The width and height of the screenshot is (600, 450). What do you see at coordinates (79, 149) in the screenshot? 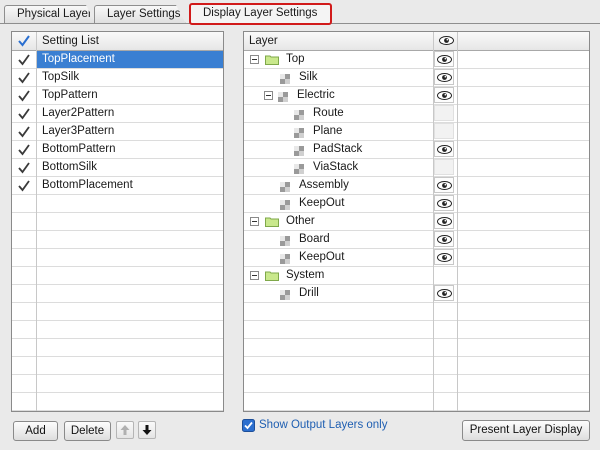
I see `setting-list-item-label: BottomPattern` at bounding box center [79, 149].